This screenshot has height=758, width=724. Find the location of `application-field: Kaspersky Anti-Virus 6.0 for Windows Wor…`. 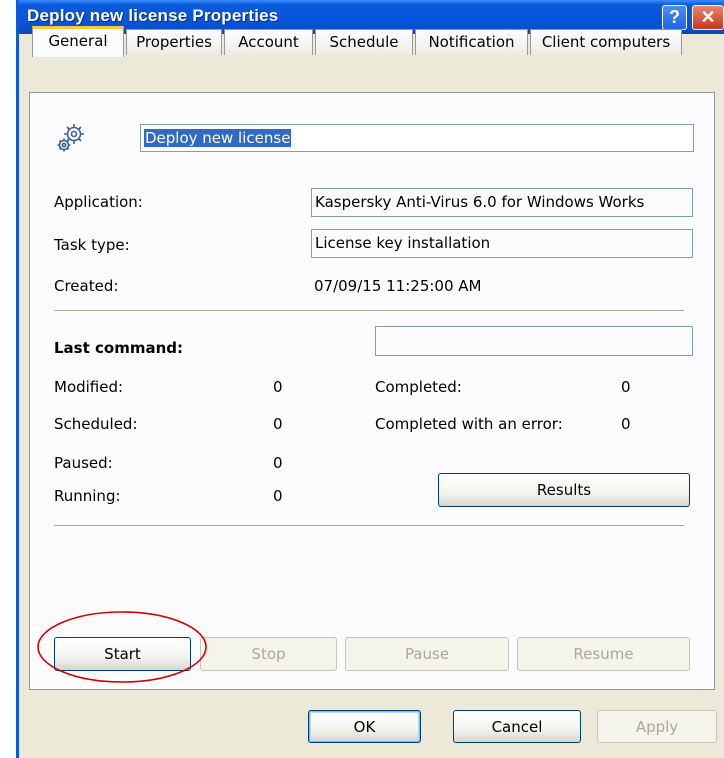

application-field: Kaspersky Anti-Virus 6.0 for Windows Wor… is located at coordinates (502, 202).